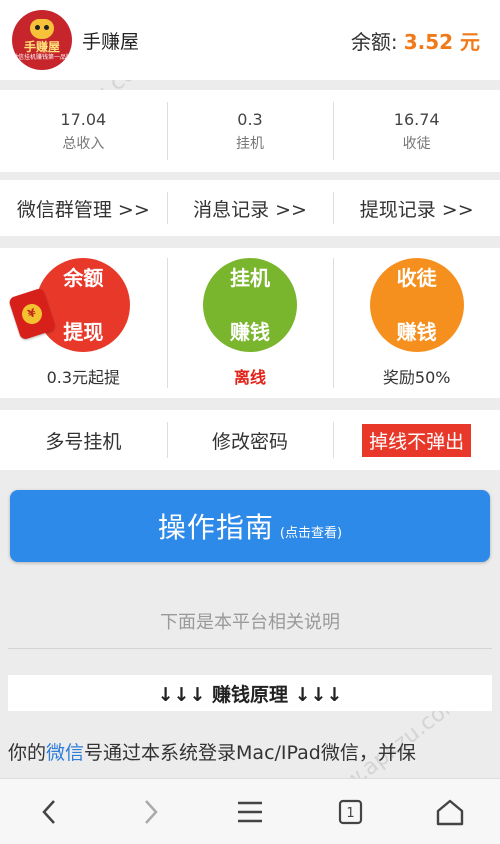 The image size is (500, 844). I want to click on logo-text: 手赚屋, so click(41, 46).